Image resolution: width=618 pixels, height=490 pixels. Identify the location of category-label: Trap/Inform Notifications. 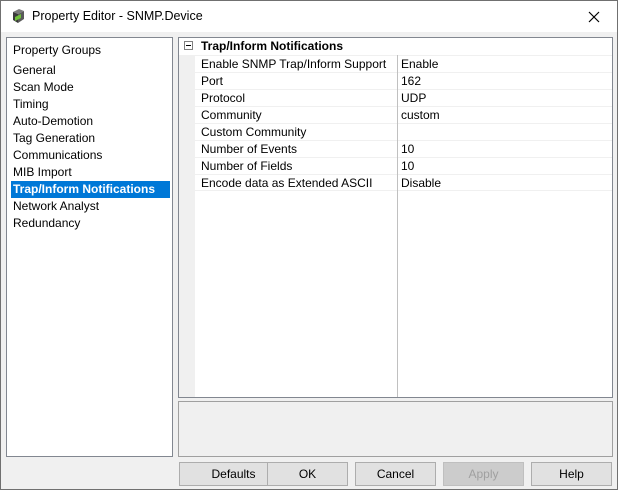
(272, 46).